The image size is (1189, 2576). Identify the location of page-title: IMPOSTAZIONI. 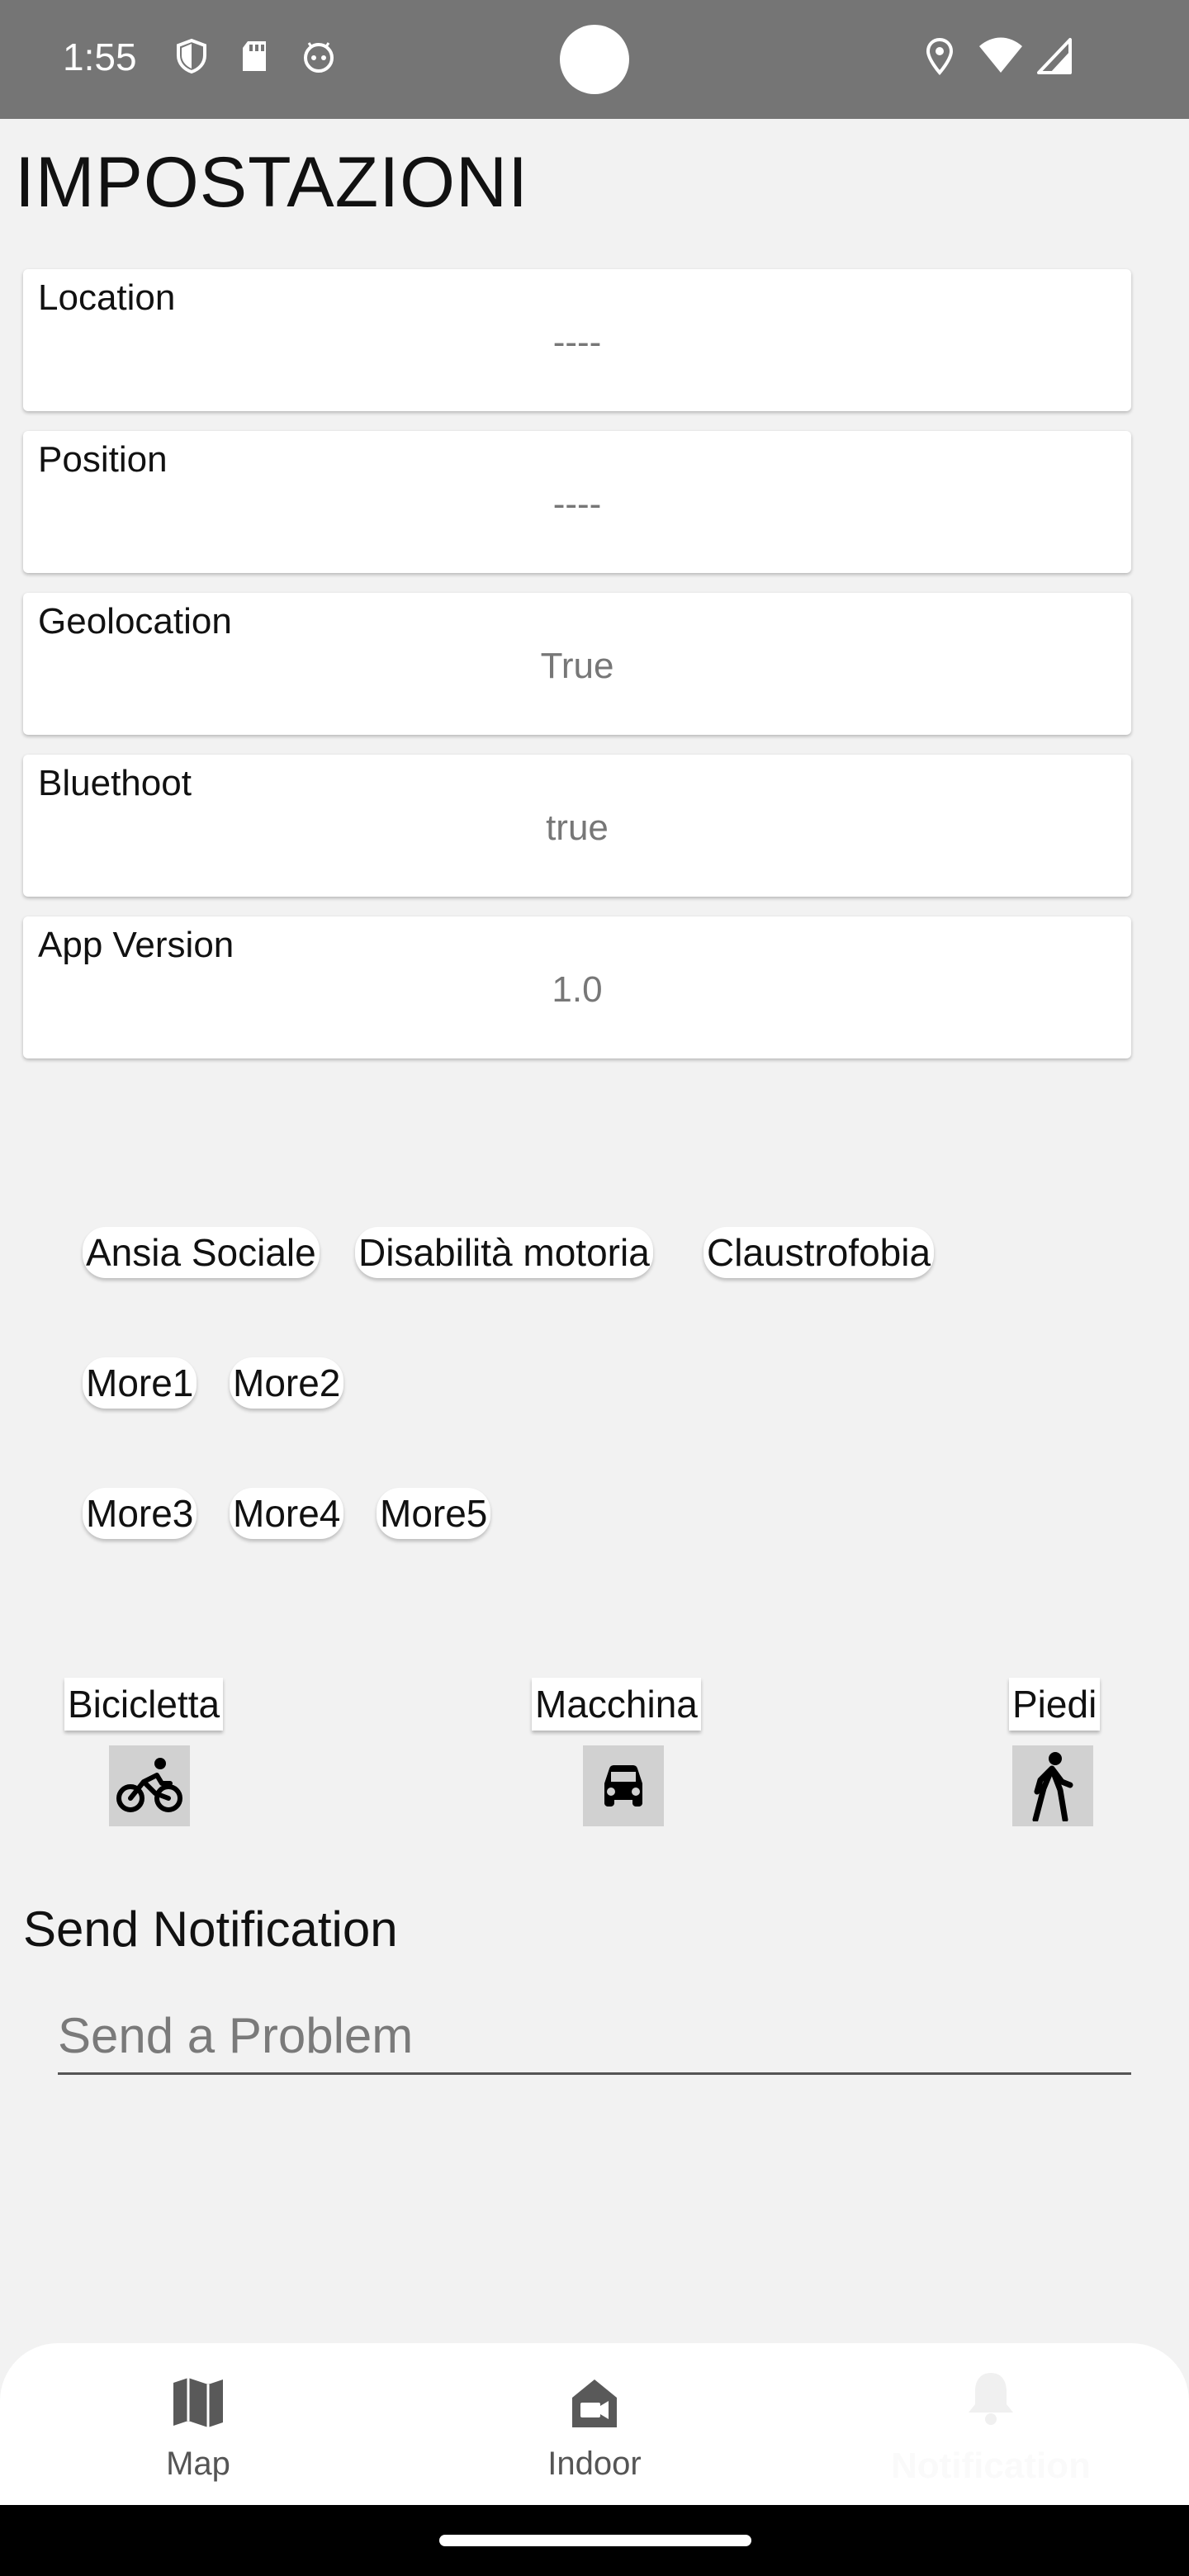
(271, 182).